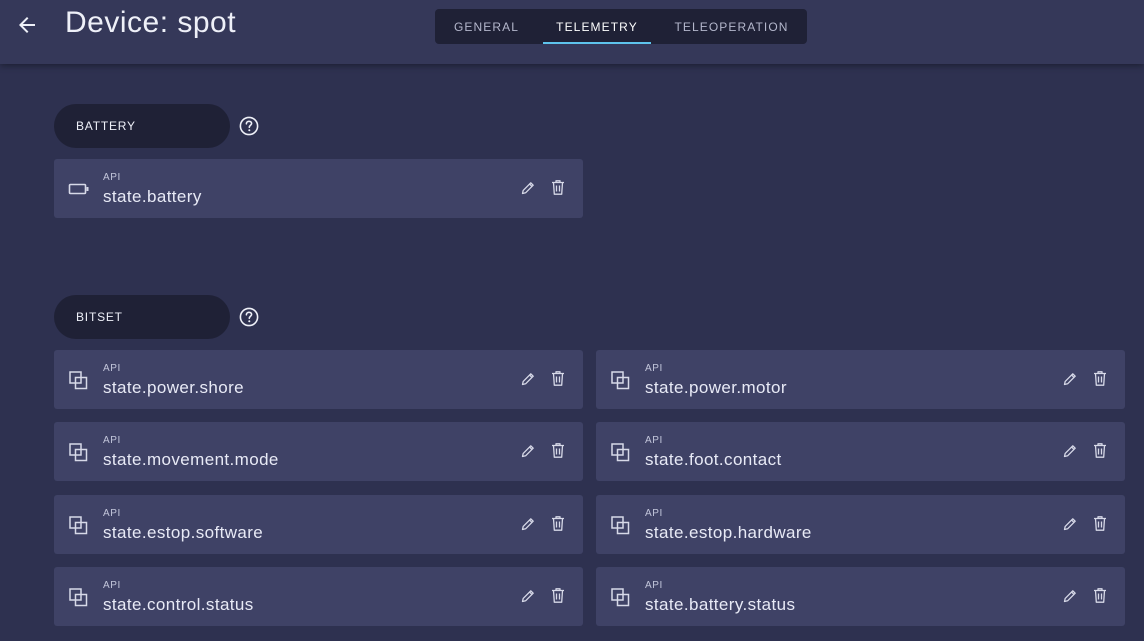 This screenshot has width=1144, height=641. What do you see at coordinates (597, 26) in the screenshot?
I see `tab-telemetry: TELEMETRY` at bounding box center [597, 26].